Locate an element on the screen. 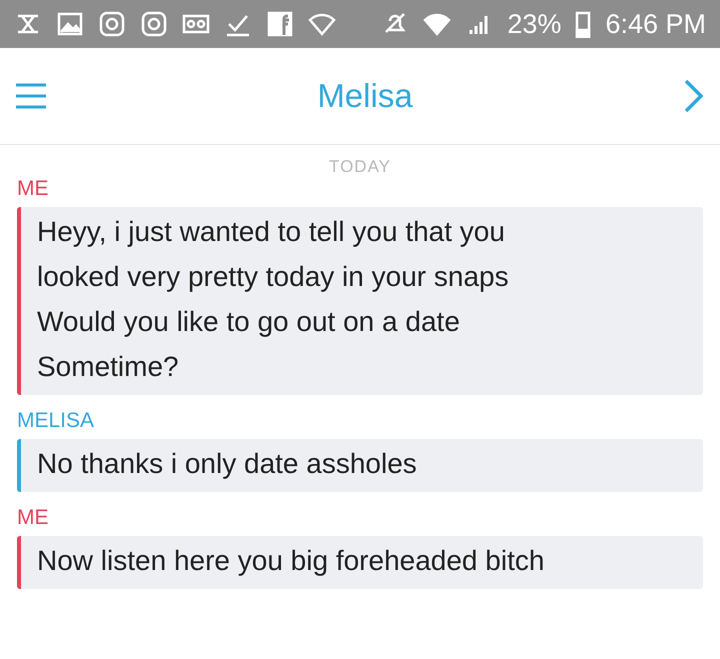 This screenshot has height=659, width=720. date-divider: TODAY is located at coordinates (360, 167).